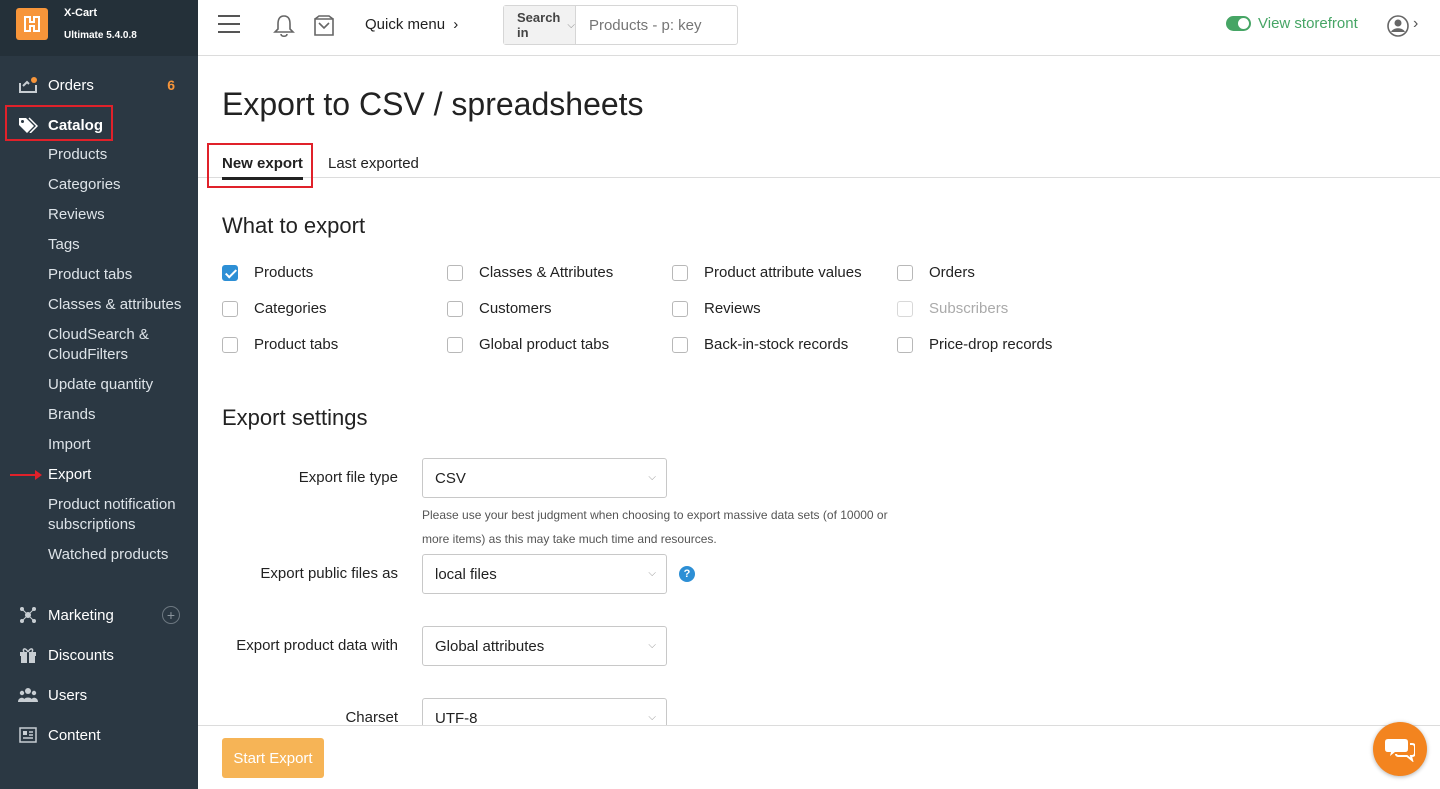 This screenshot has height=789, width=1440. I want to click on checkbox-subscribers: Subscribers, so click(952, 308).